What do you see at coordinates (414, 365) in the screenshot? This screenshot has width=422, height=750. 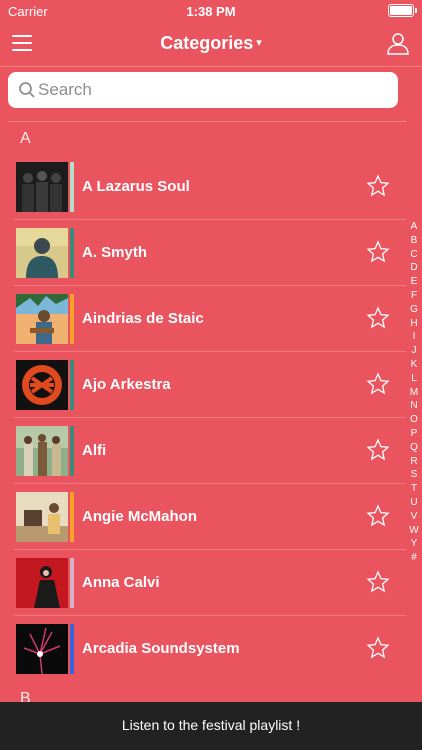 I see `index-letter: K` at bounding box center [414, 365].